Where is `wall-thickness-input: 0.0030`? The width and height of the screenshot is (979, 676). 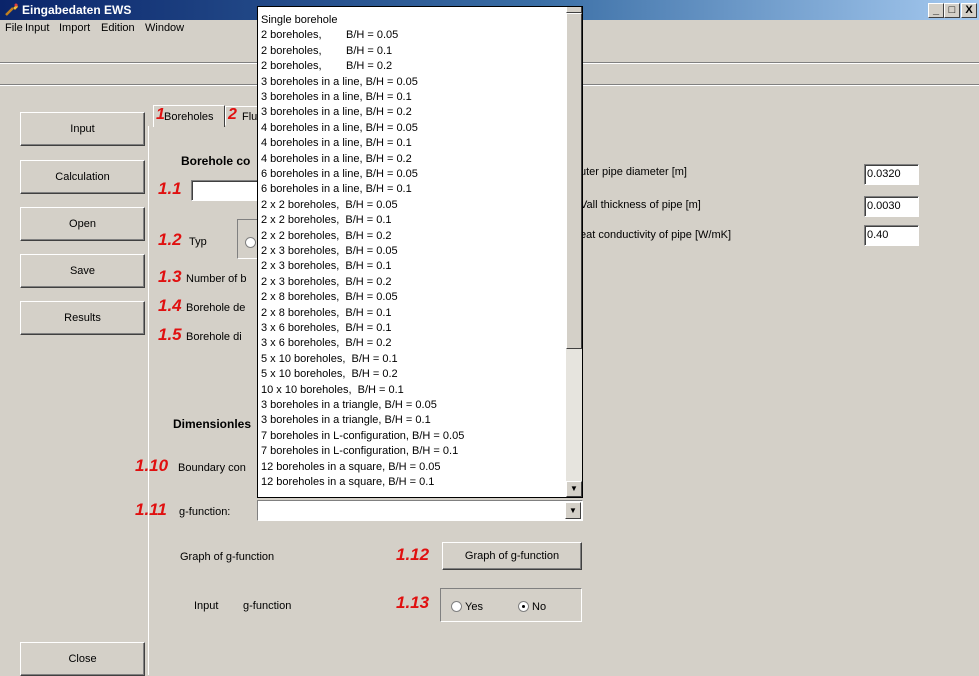
wall-thickness-input: 0.0030 is located at coordinates (891, 206).